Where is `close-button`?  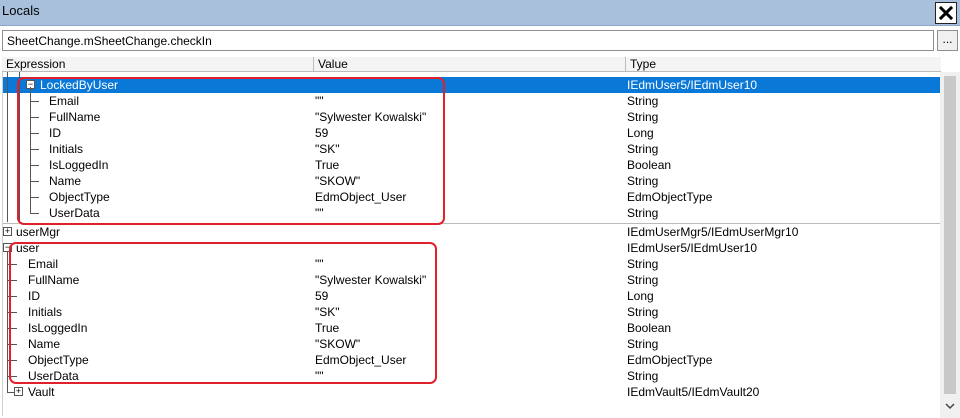 close-button is located at coordinates (946, 13).